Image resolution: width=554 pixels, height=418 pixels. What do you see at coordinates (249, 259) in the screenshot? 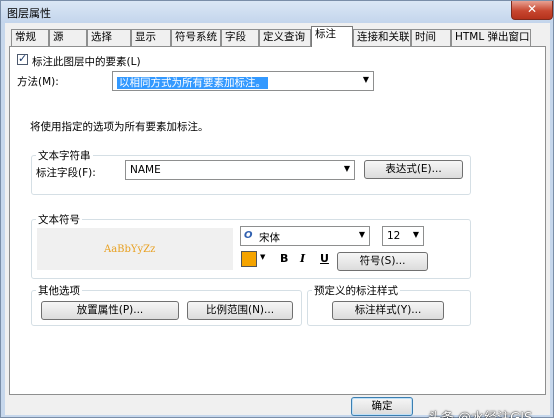
I see `font-color-swatch` at bounding box center [249, 259].